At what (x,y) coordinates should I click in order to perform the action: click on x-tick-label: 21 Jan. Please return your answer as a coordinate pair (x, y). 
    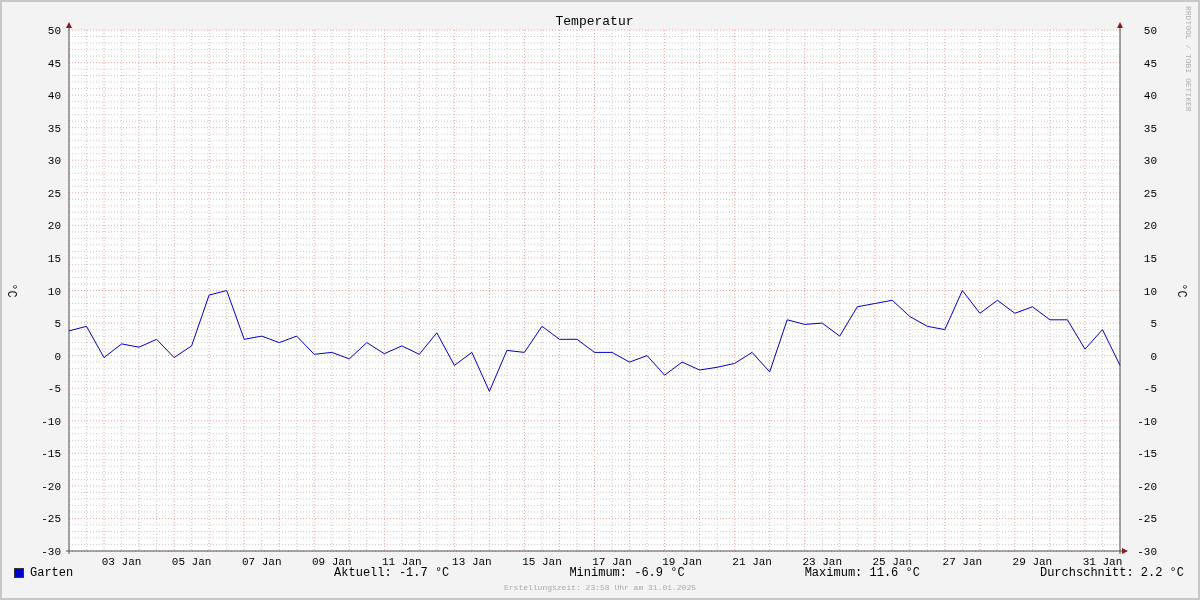
    Looking at the image, I should click on (752, 562).